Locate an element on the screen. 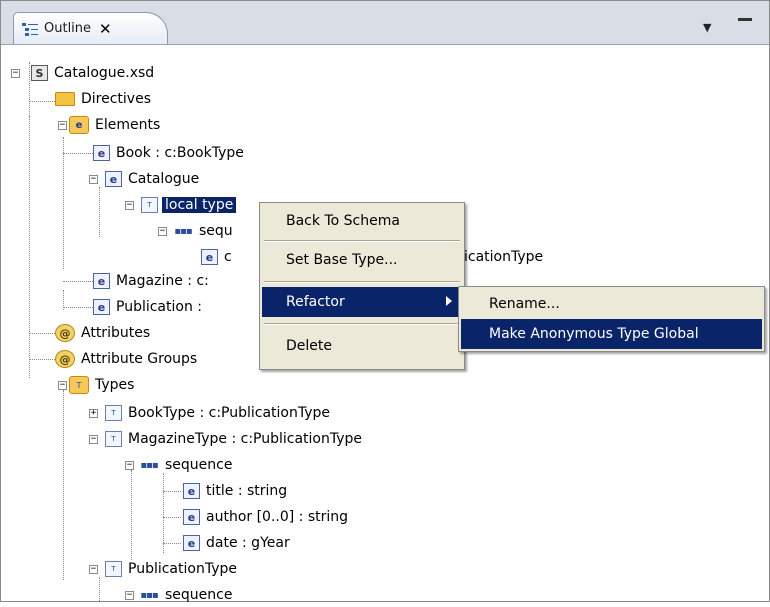  tree-item-catalogue: e Catalogue is located at coordinates (152, 179).